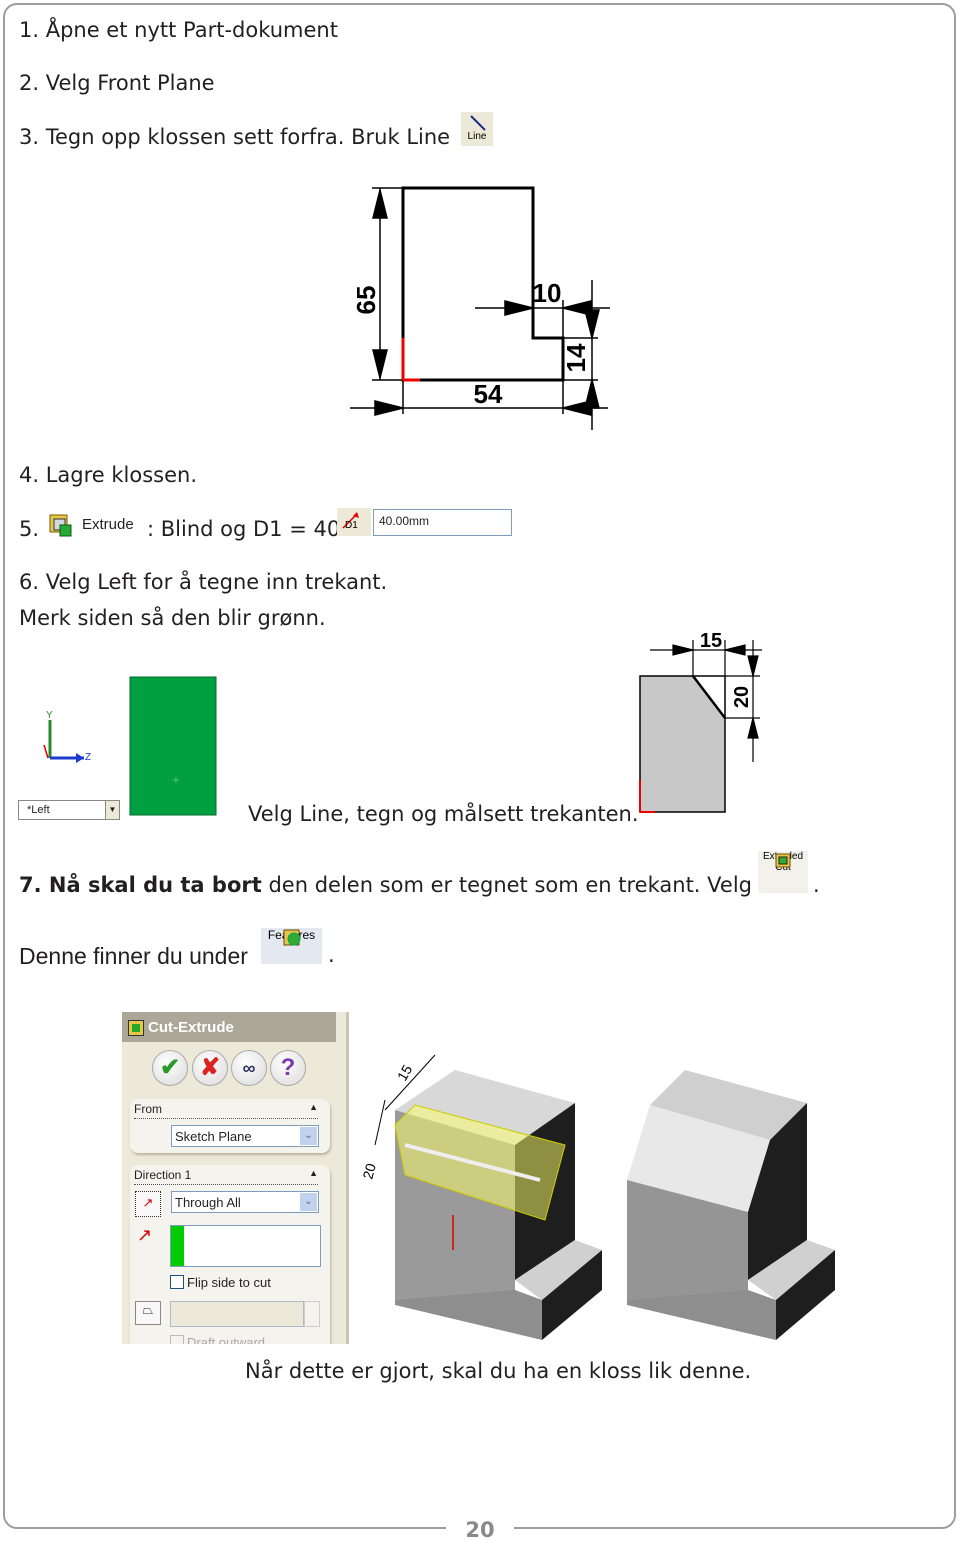 The image size is (960, 1542). I want to click on 3d-model-illustrations: 15 20, so click(597, 1197).